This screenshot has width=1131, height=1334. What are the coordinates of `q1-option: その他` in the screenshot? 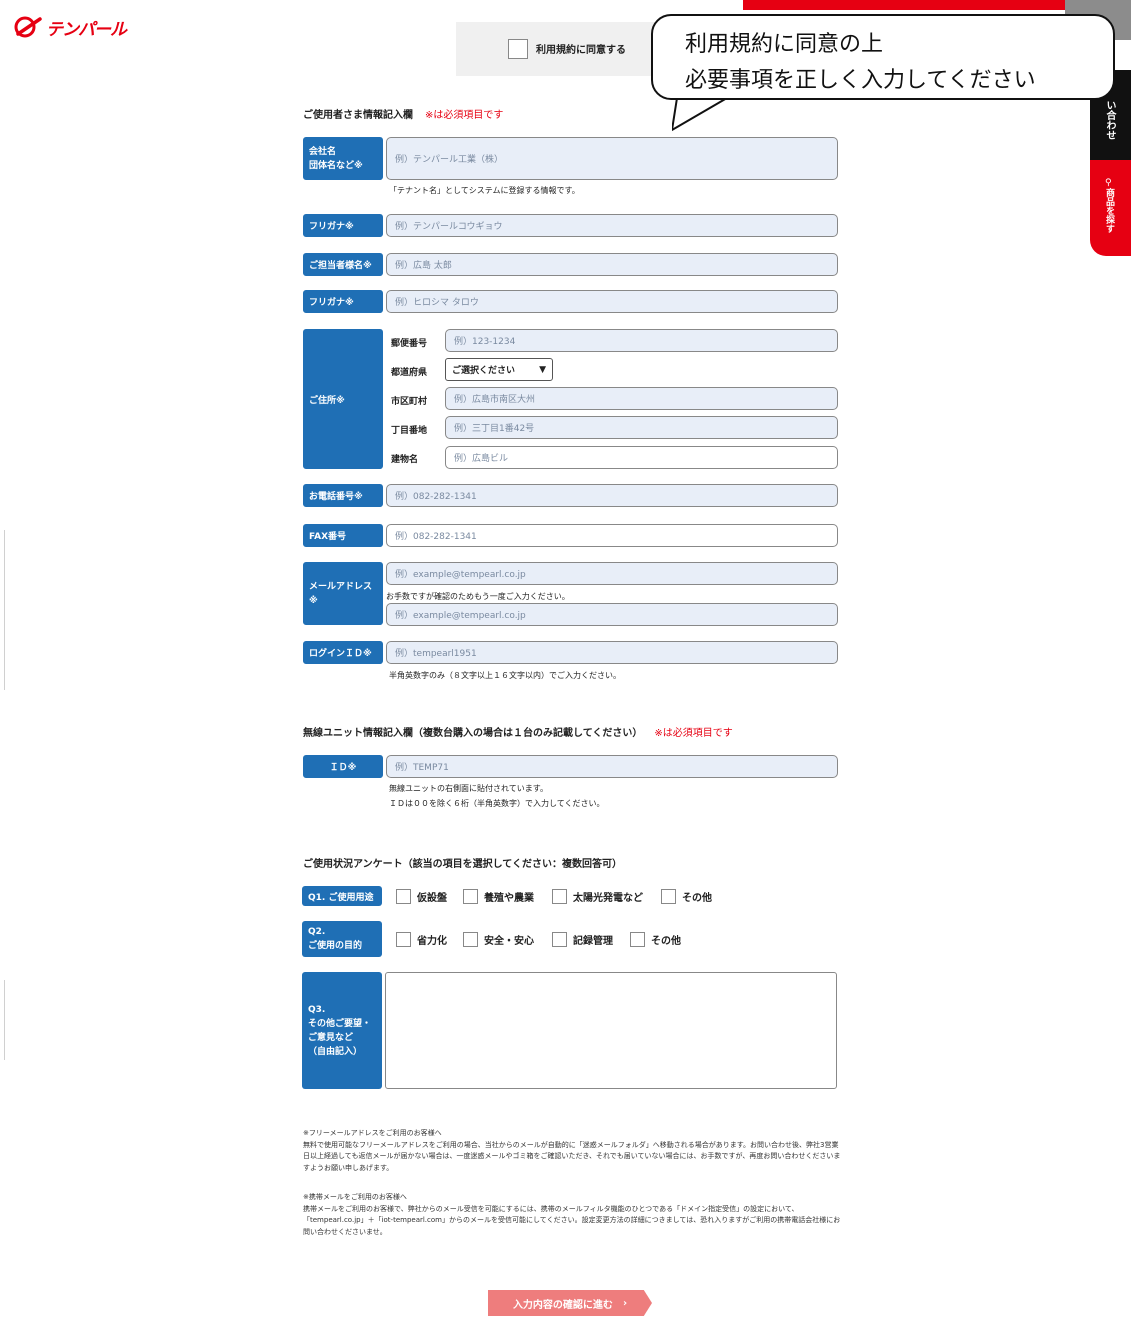 It's located at (686, 896).